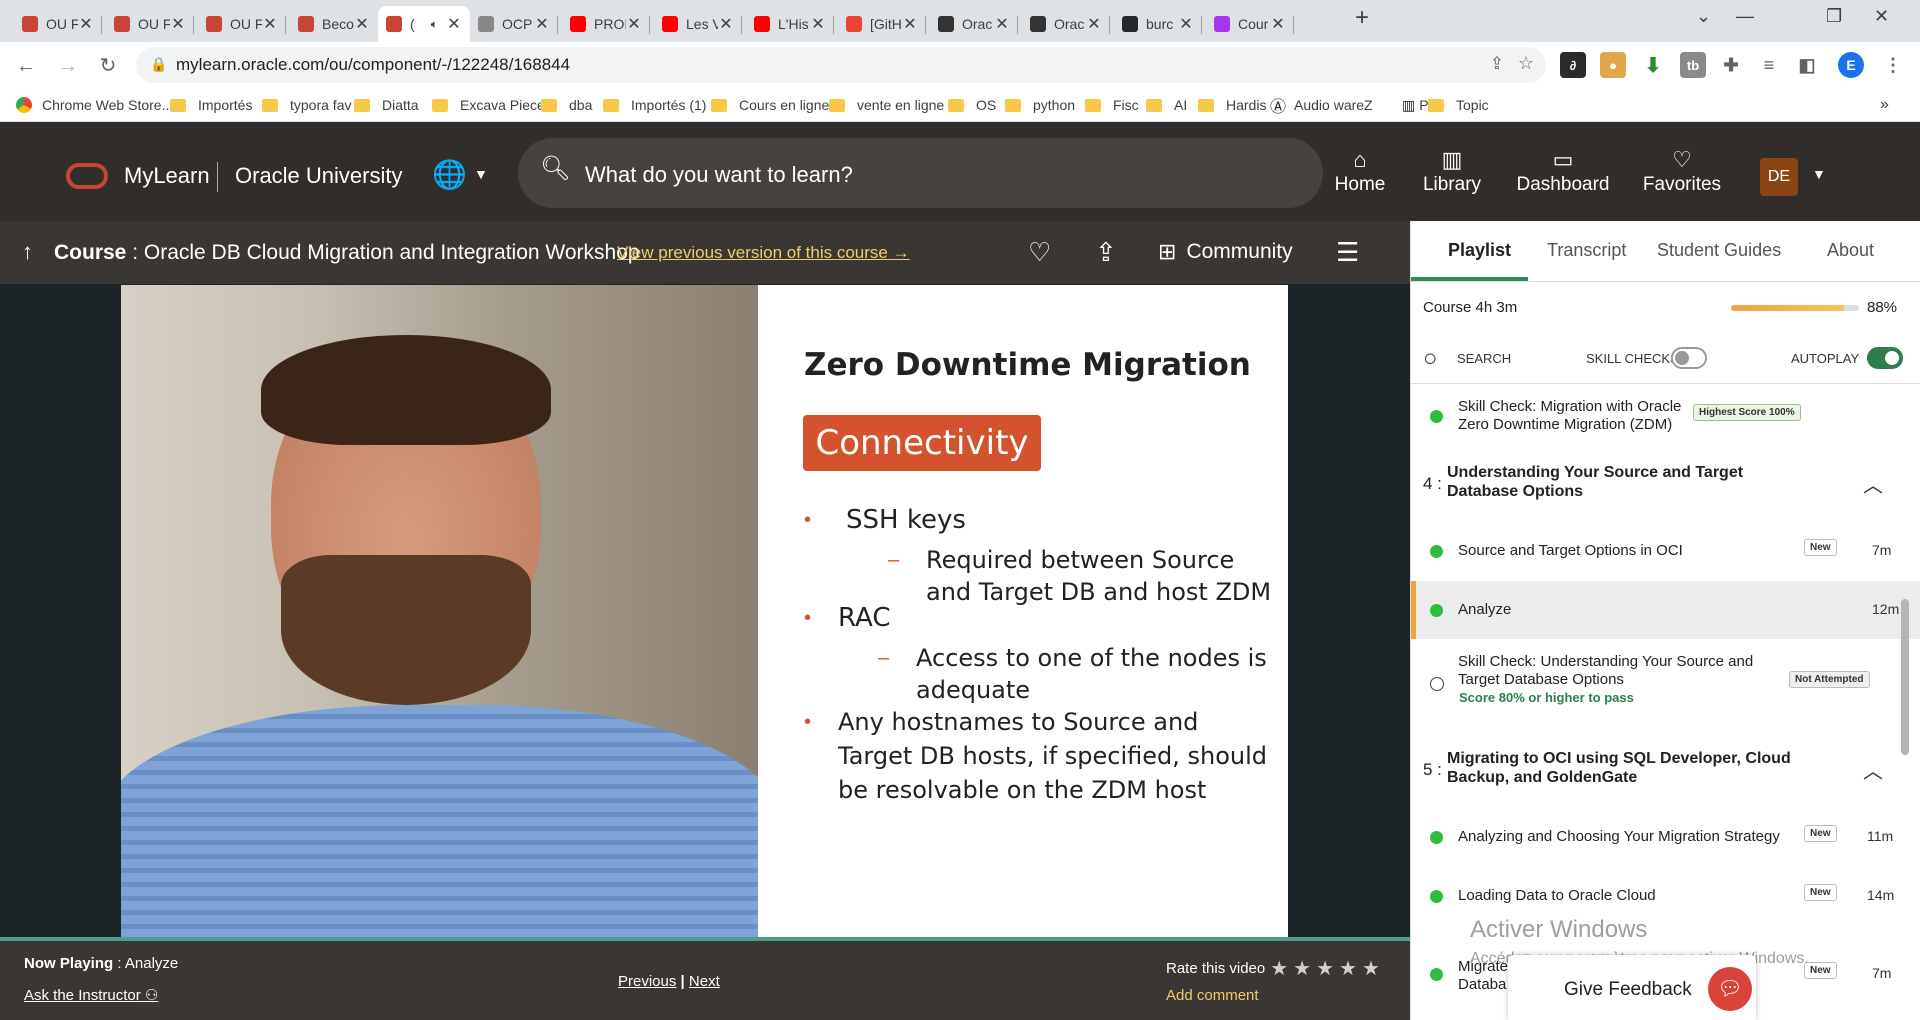 The image size is (1920, 1020). What do you see at coordinates (1040, 105) in the screenshot?
I see `bookmark-item: python` at bounding box center [1040, 105].